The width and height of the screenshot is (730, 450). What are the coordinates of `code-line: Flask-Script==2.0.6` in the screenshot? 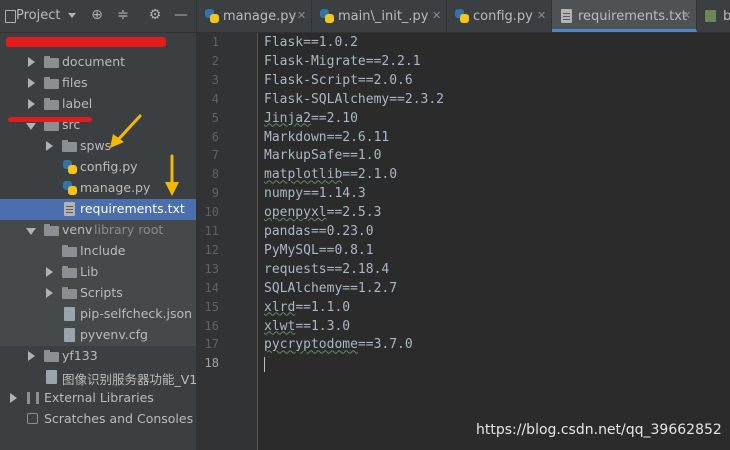 It's located at (338, 80).